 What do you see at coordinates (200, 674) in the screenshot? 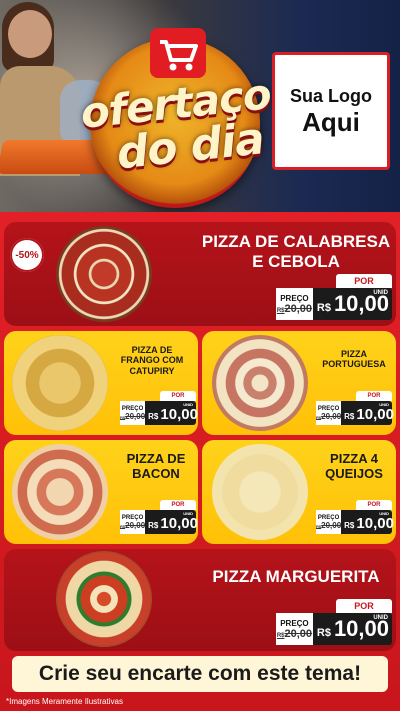
I see `cta-banner: Crie seu encarte com este tema!` at bounding box center [200, 674].